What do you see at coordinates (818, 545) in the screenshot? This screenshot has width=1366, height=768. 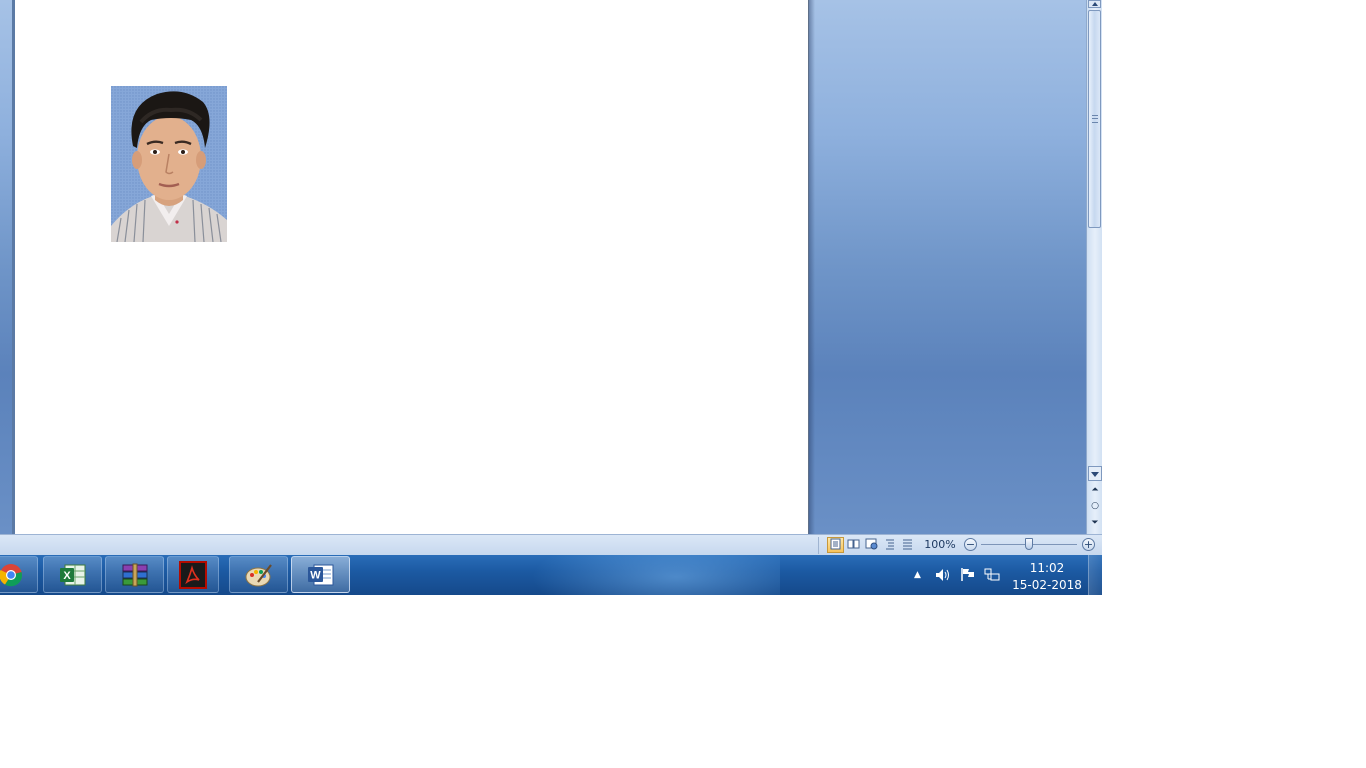 I see `status-bar-divider` at bounding box center [818, 545].